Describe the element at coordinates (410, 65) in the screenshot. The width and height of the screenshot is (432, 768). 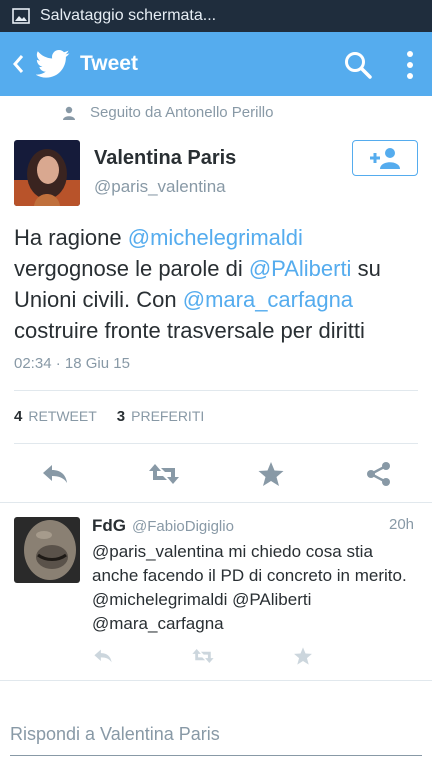
I see `overflow-menu-icon` at that location.